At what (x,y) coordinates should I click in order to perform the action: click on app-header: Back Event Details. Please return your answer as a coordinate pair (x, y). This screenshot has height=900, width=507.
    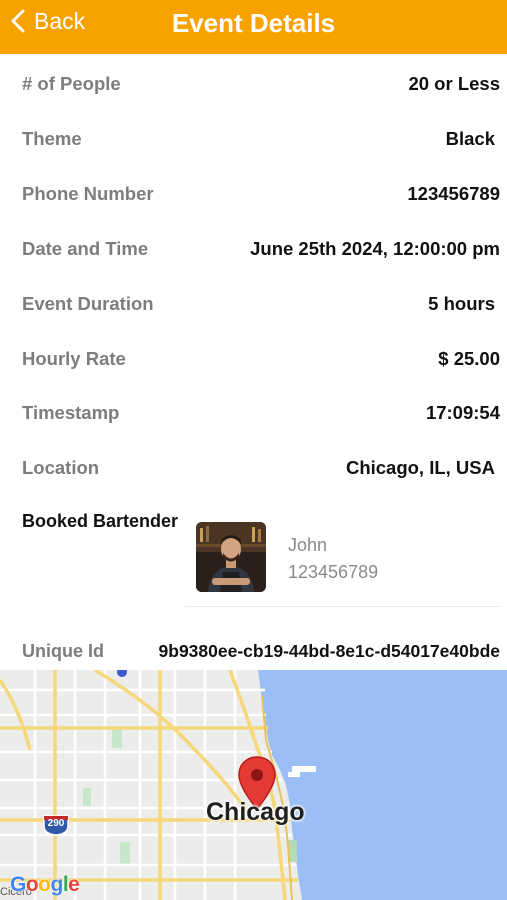
    Looking at the image, I should click on (253, 27).